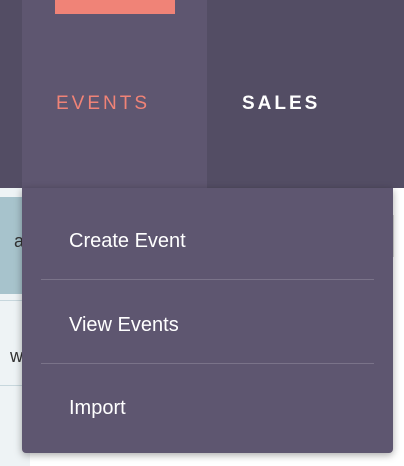 The width and height of the screenshot is (404, 466). What do you see at coordinates (127, 241) in the screenshot?
I see `menu-item-create-event: Create Event` at bounding box center [127, 241].